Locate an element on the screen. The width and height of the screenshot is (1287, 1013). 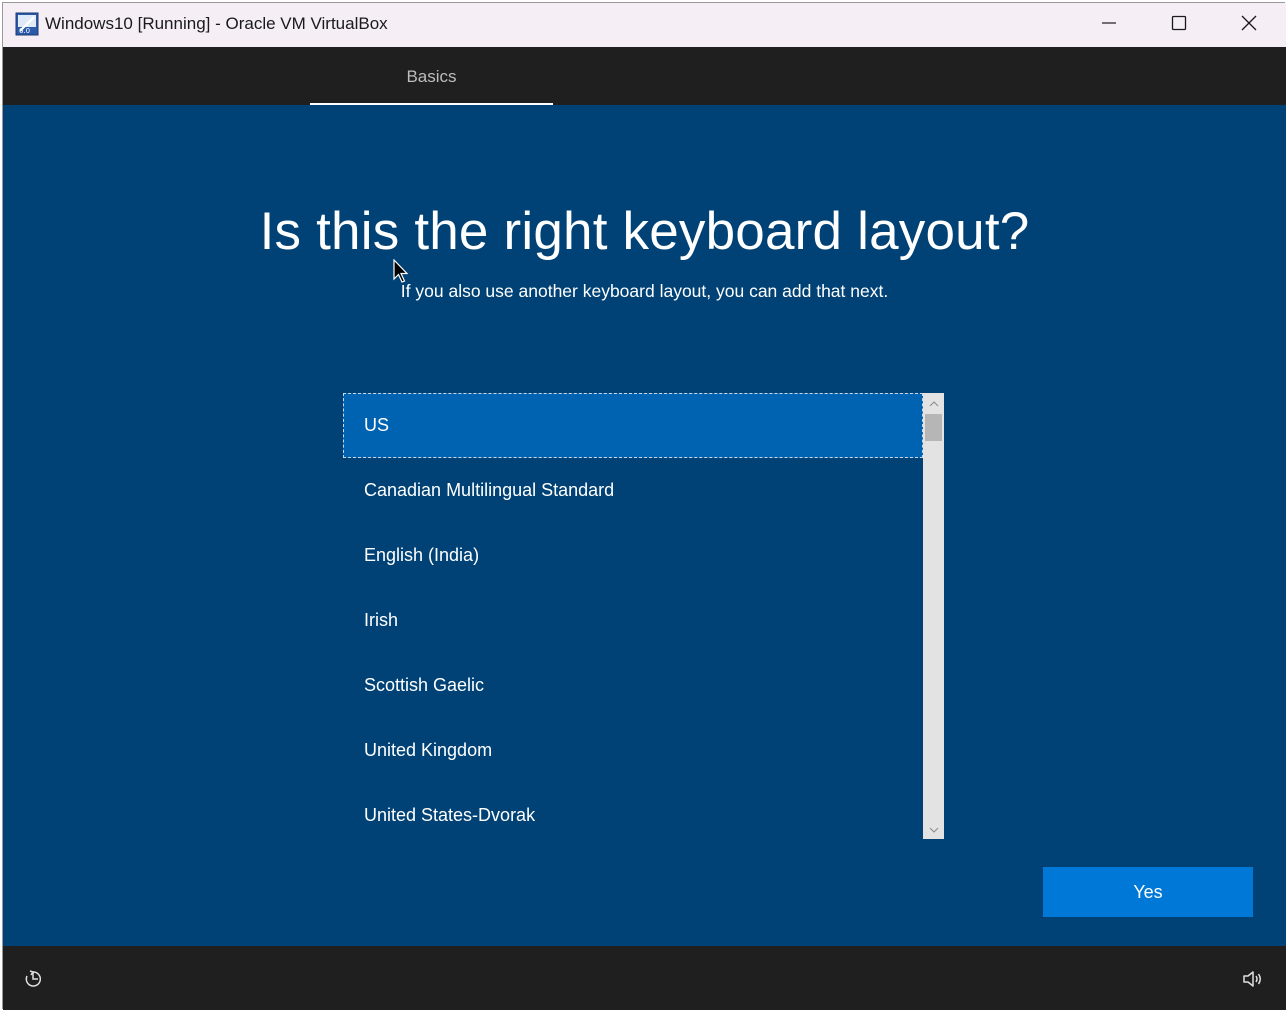
chevron-up-icon is located at coordinates (934, 403).